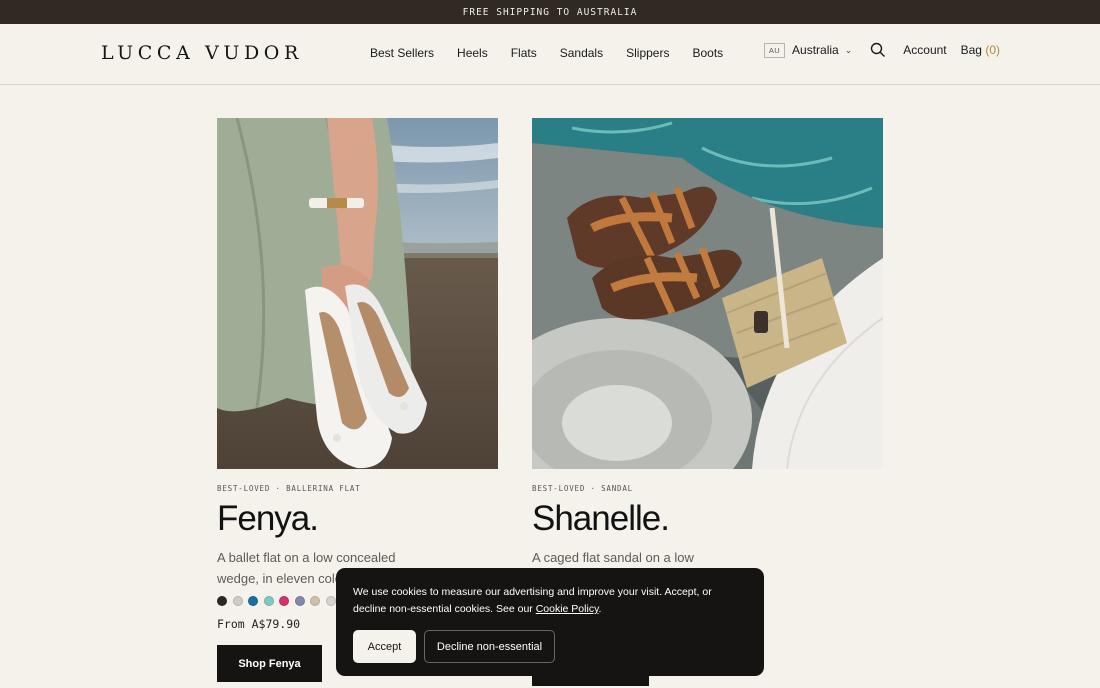 This screenshot has height=688, width=1100. I want to click on country-selector: Australia ⌄, so click(822, 50).